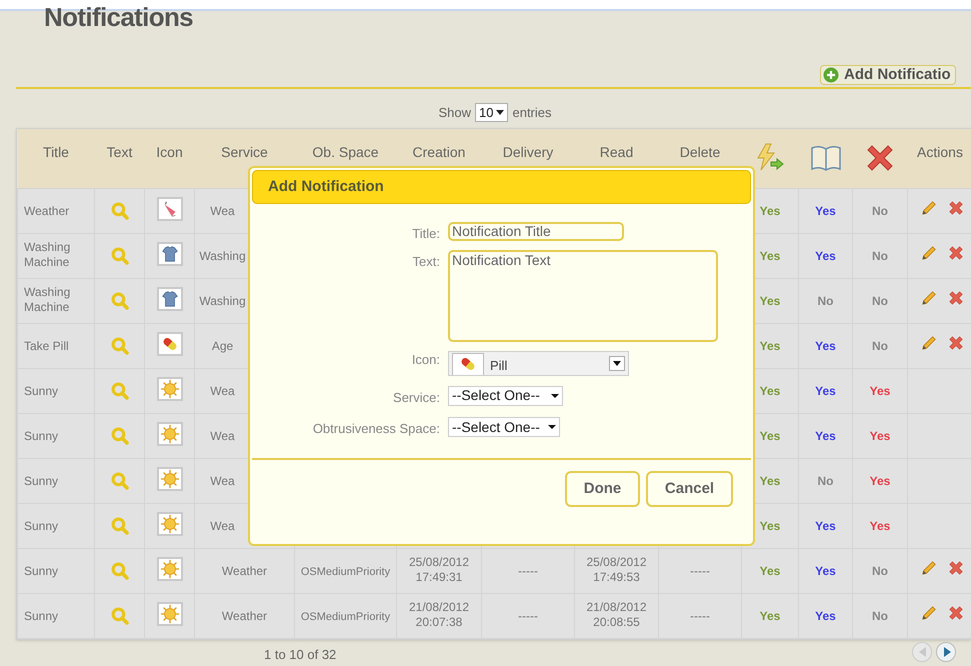 The image size is (971, 666). Describe the element at coordinates (439, 615) in the screenshot. I see `creation-date-cell-text: 21/08/2012 20:07:38` at that location.